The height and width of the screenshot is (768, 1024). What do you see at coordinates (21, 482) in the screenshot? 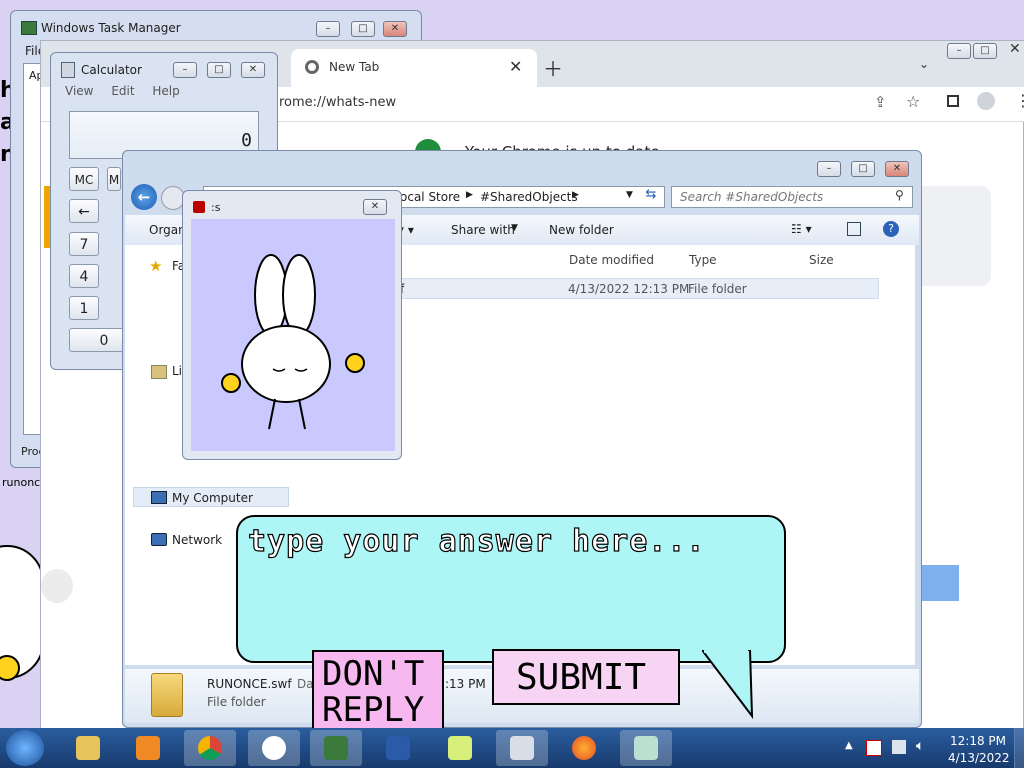
I see `desktop-runonce-label: runonc` at bounding box center [21, 482].